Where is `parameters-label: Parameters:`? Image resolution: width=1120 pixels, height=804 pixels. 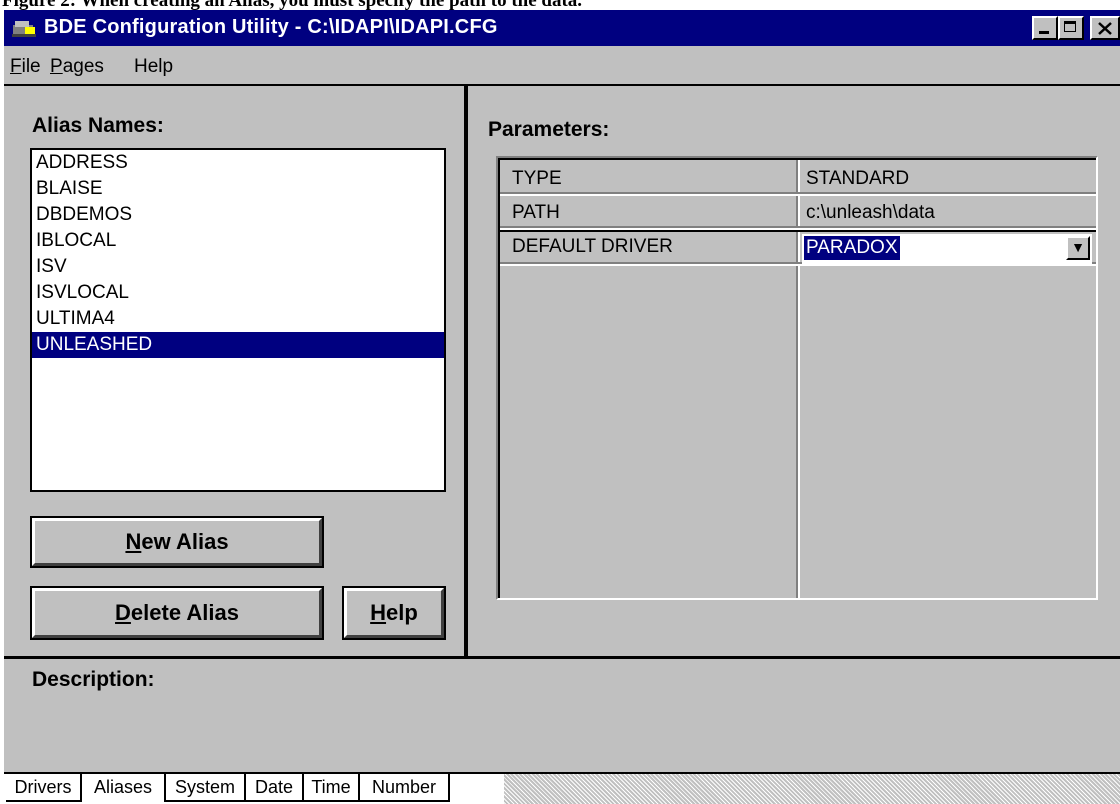
parameters-label: Parameters: is located at coordinates (549, 129).